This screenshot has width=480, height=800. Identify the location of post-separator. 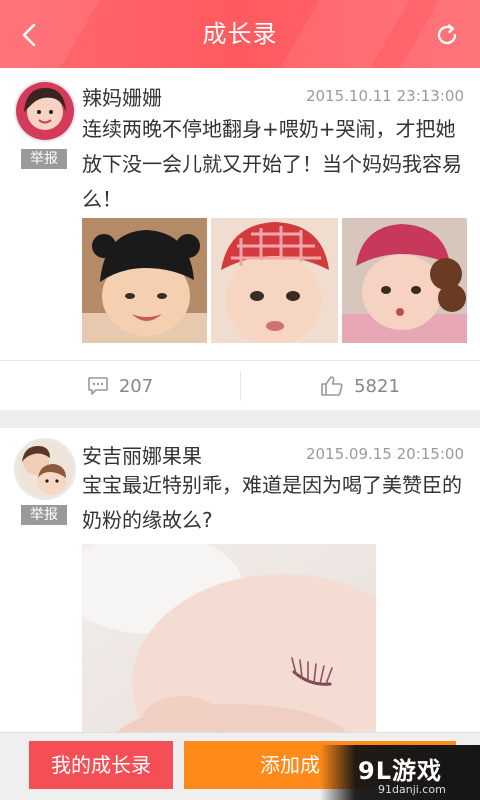
(240, 419).